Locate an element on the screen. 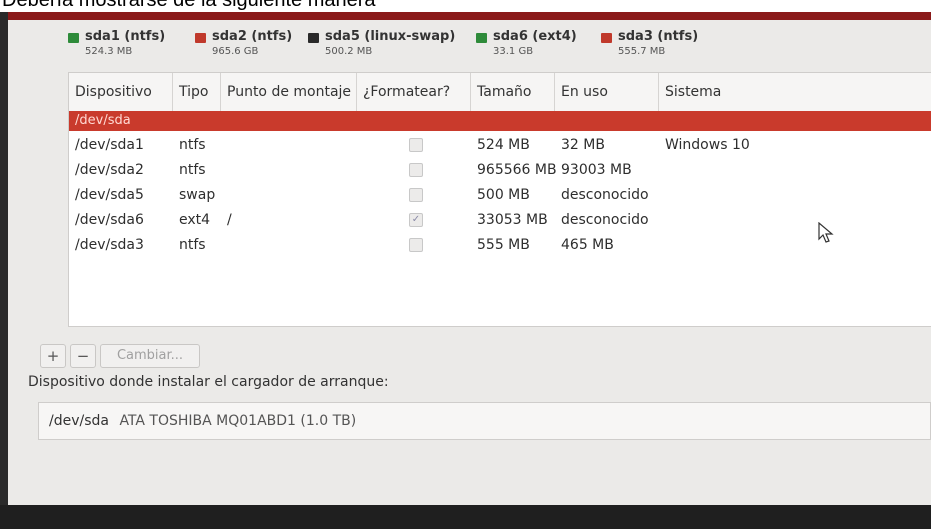 The image size is (931, 529). bootloader-device-select: /dev/sda ATA TOSHIBA MQ01ABD1 (1.0 TB) is located at coordinates (484, 421).